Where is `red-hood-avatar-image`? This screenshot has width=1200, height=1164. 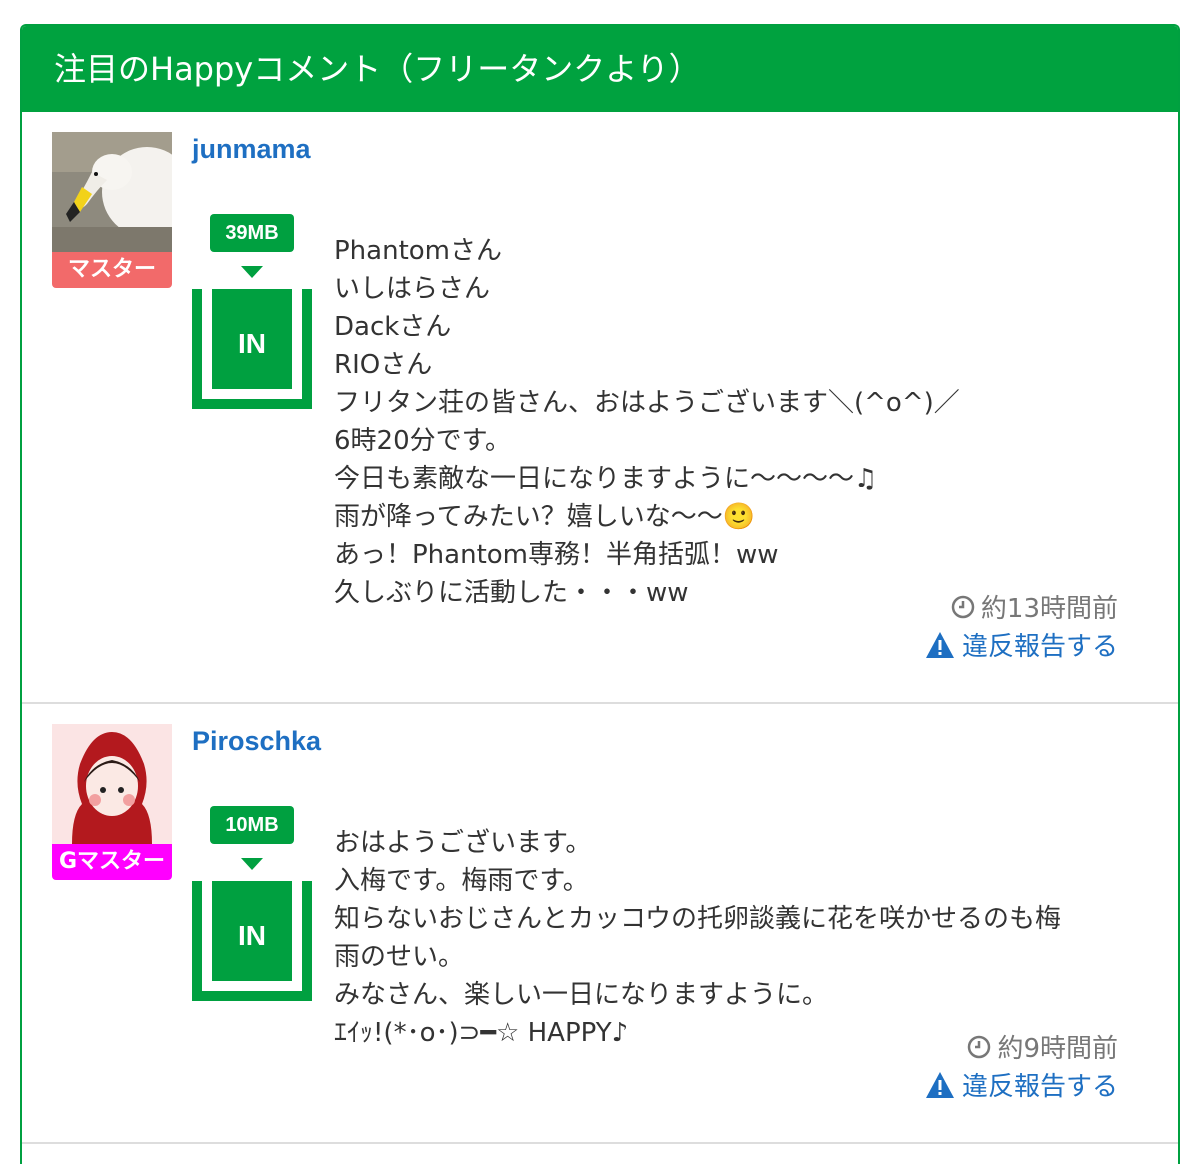 red-hood-avatar-image is located at coordinates (112, 784).